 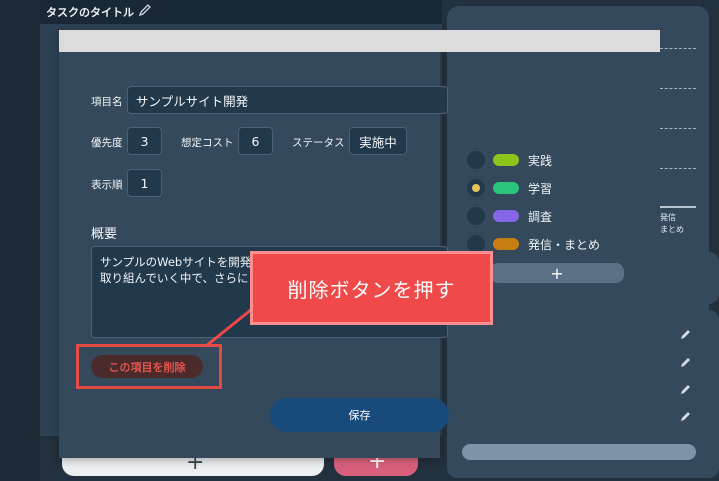 I want to click on display-order-input: 1, so click(x=144, y=183).